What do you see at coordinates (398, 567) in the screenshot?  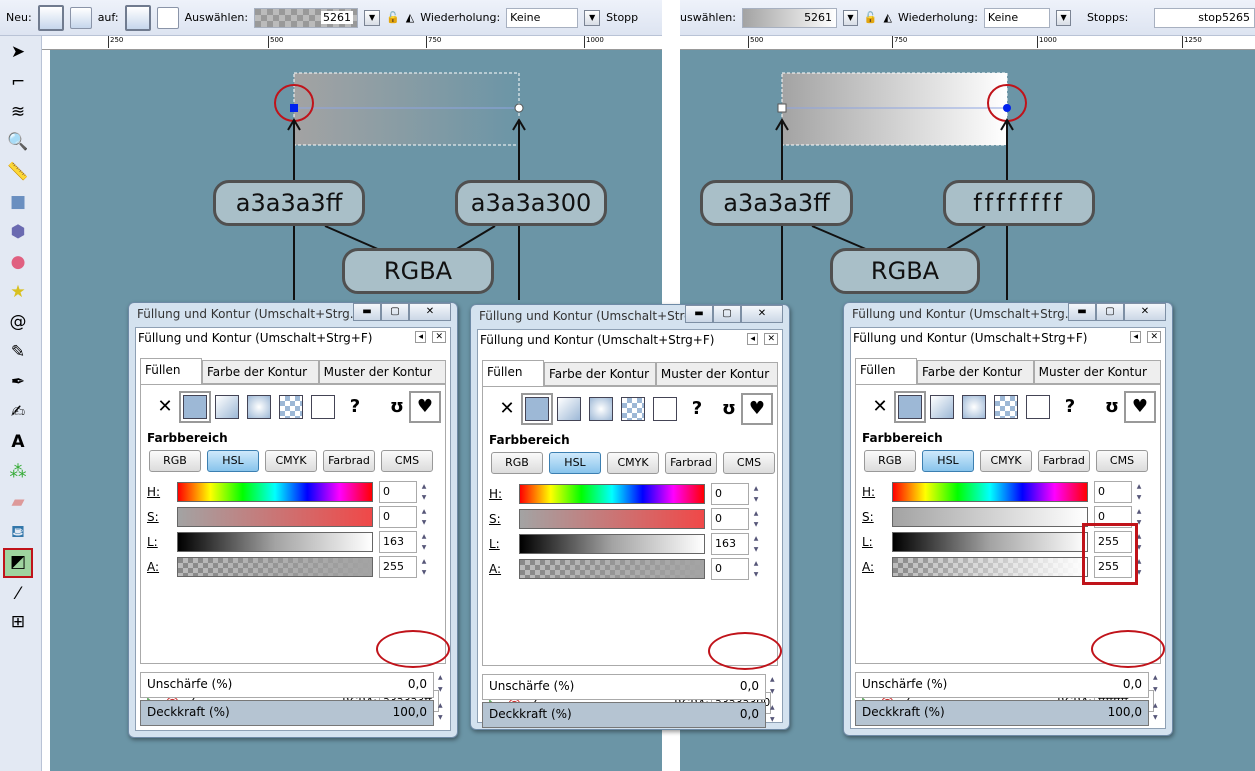 I see `alpha-input: 255` at bounding box center [398, 567].